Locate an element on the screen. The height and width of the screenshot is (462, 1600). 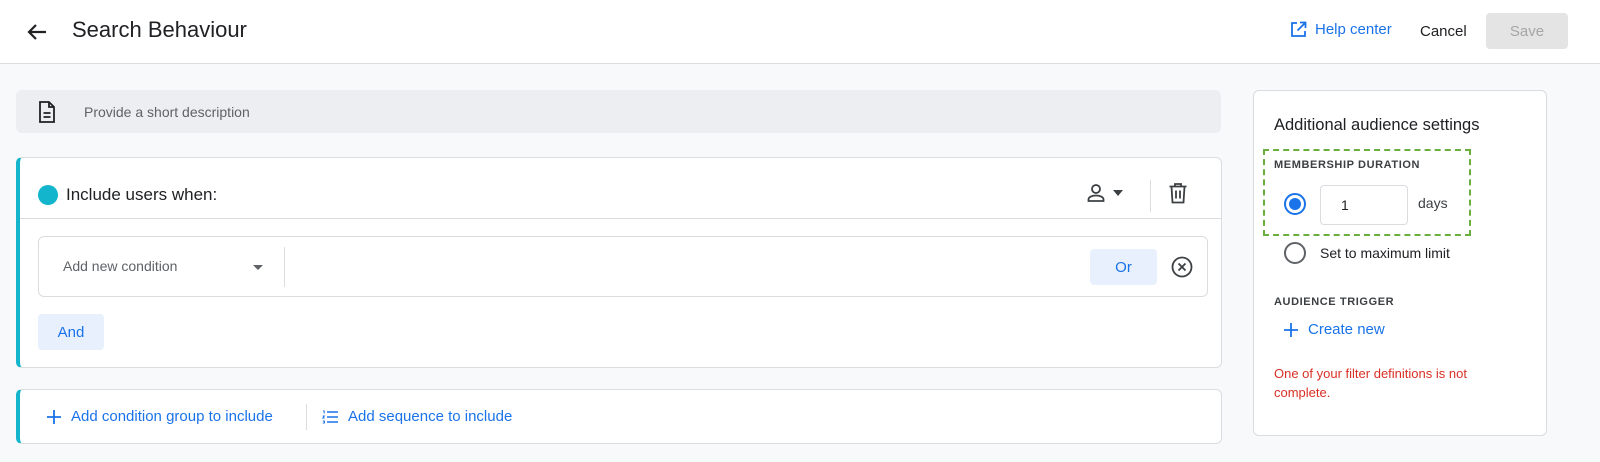
back-button is located at coordinates (37, 32).